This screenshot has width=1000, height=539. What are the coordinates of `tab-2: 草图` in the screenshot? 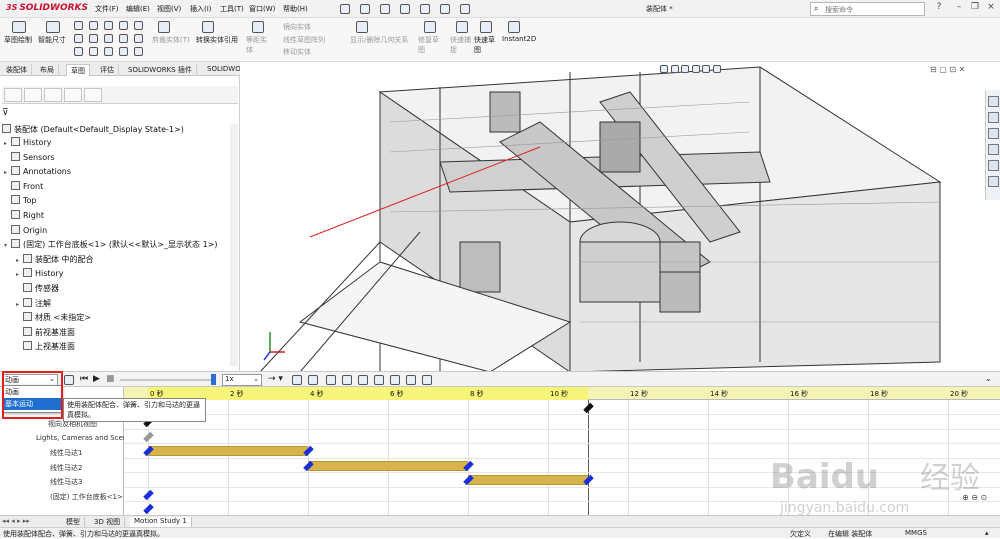 It's located at (78, 70).